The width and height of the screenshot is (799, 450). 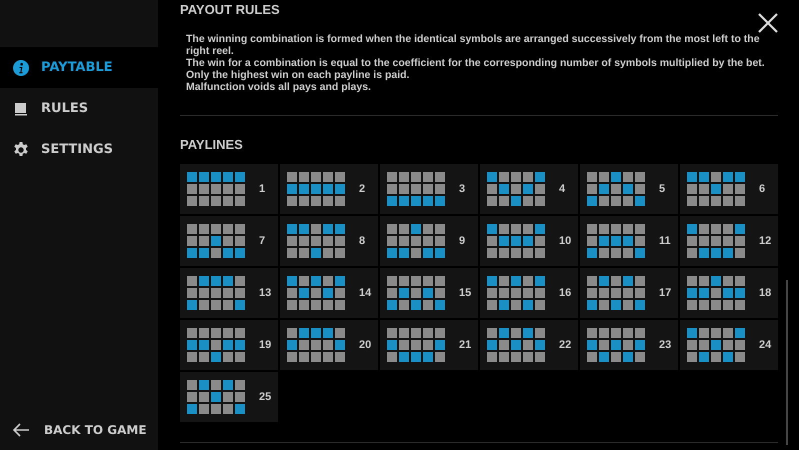 I want to click on gear-icon, so click(x=21, y=150).